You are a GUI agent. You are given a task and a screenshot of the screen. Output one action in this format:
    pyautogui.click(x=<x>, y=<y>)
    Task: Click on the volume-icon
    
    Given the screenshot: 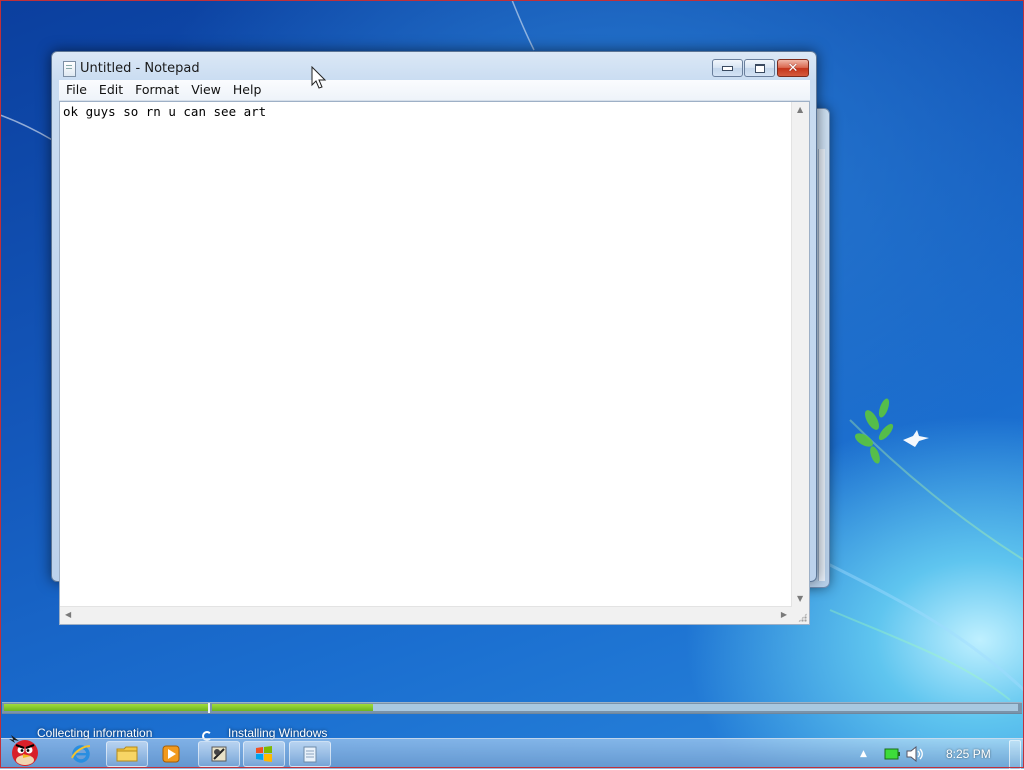 What is the action you would take?
    pyautogui.click(x=914, y=754)
    